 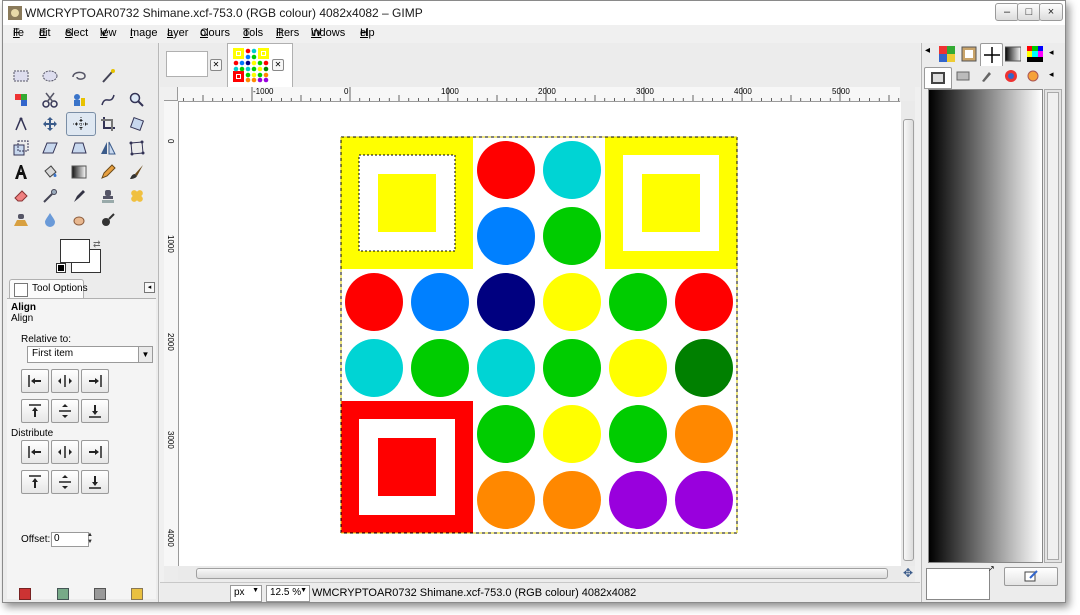 What do you see at coordinates (79, 196) in the screenshot?
I see `ink-tool` at bounding box center [79, 196].